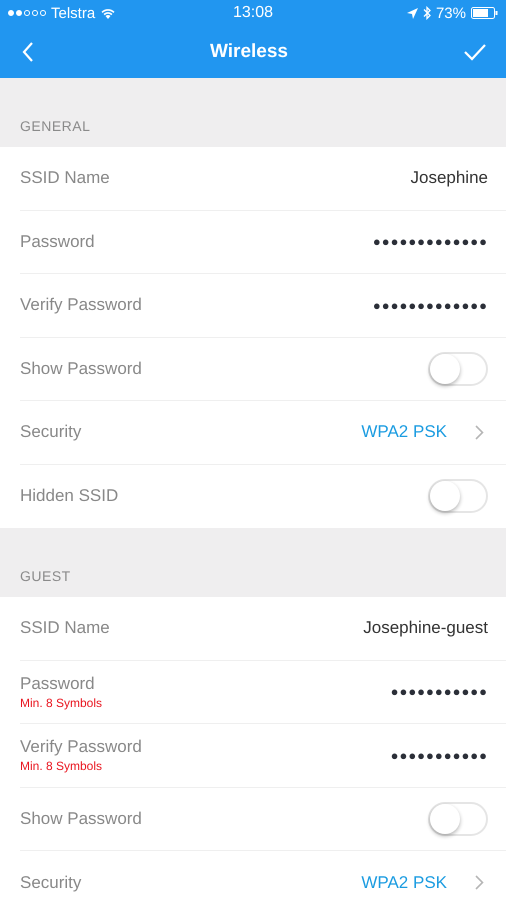 This screenshot has width=506, height=900. Describe the element at coordinates (253, 13) in the screenshot. I see `status-time: 13:08` at that location.